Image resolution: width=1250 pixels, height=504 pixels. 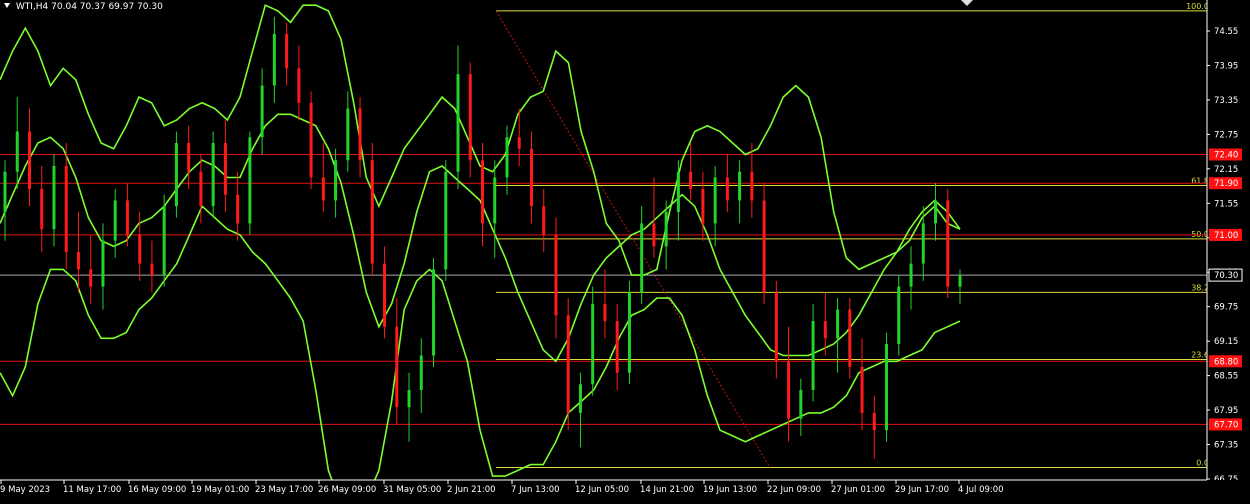 I want to click on price-level-tag-label: 71.90, so click(x=1226, y=184).